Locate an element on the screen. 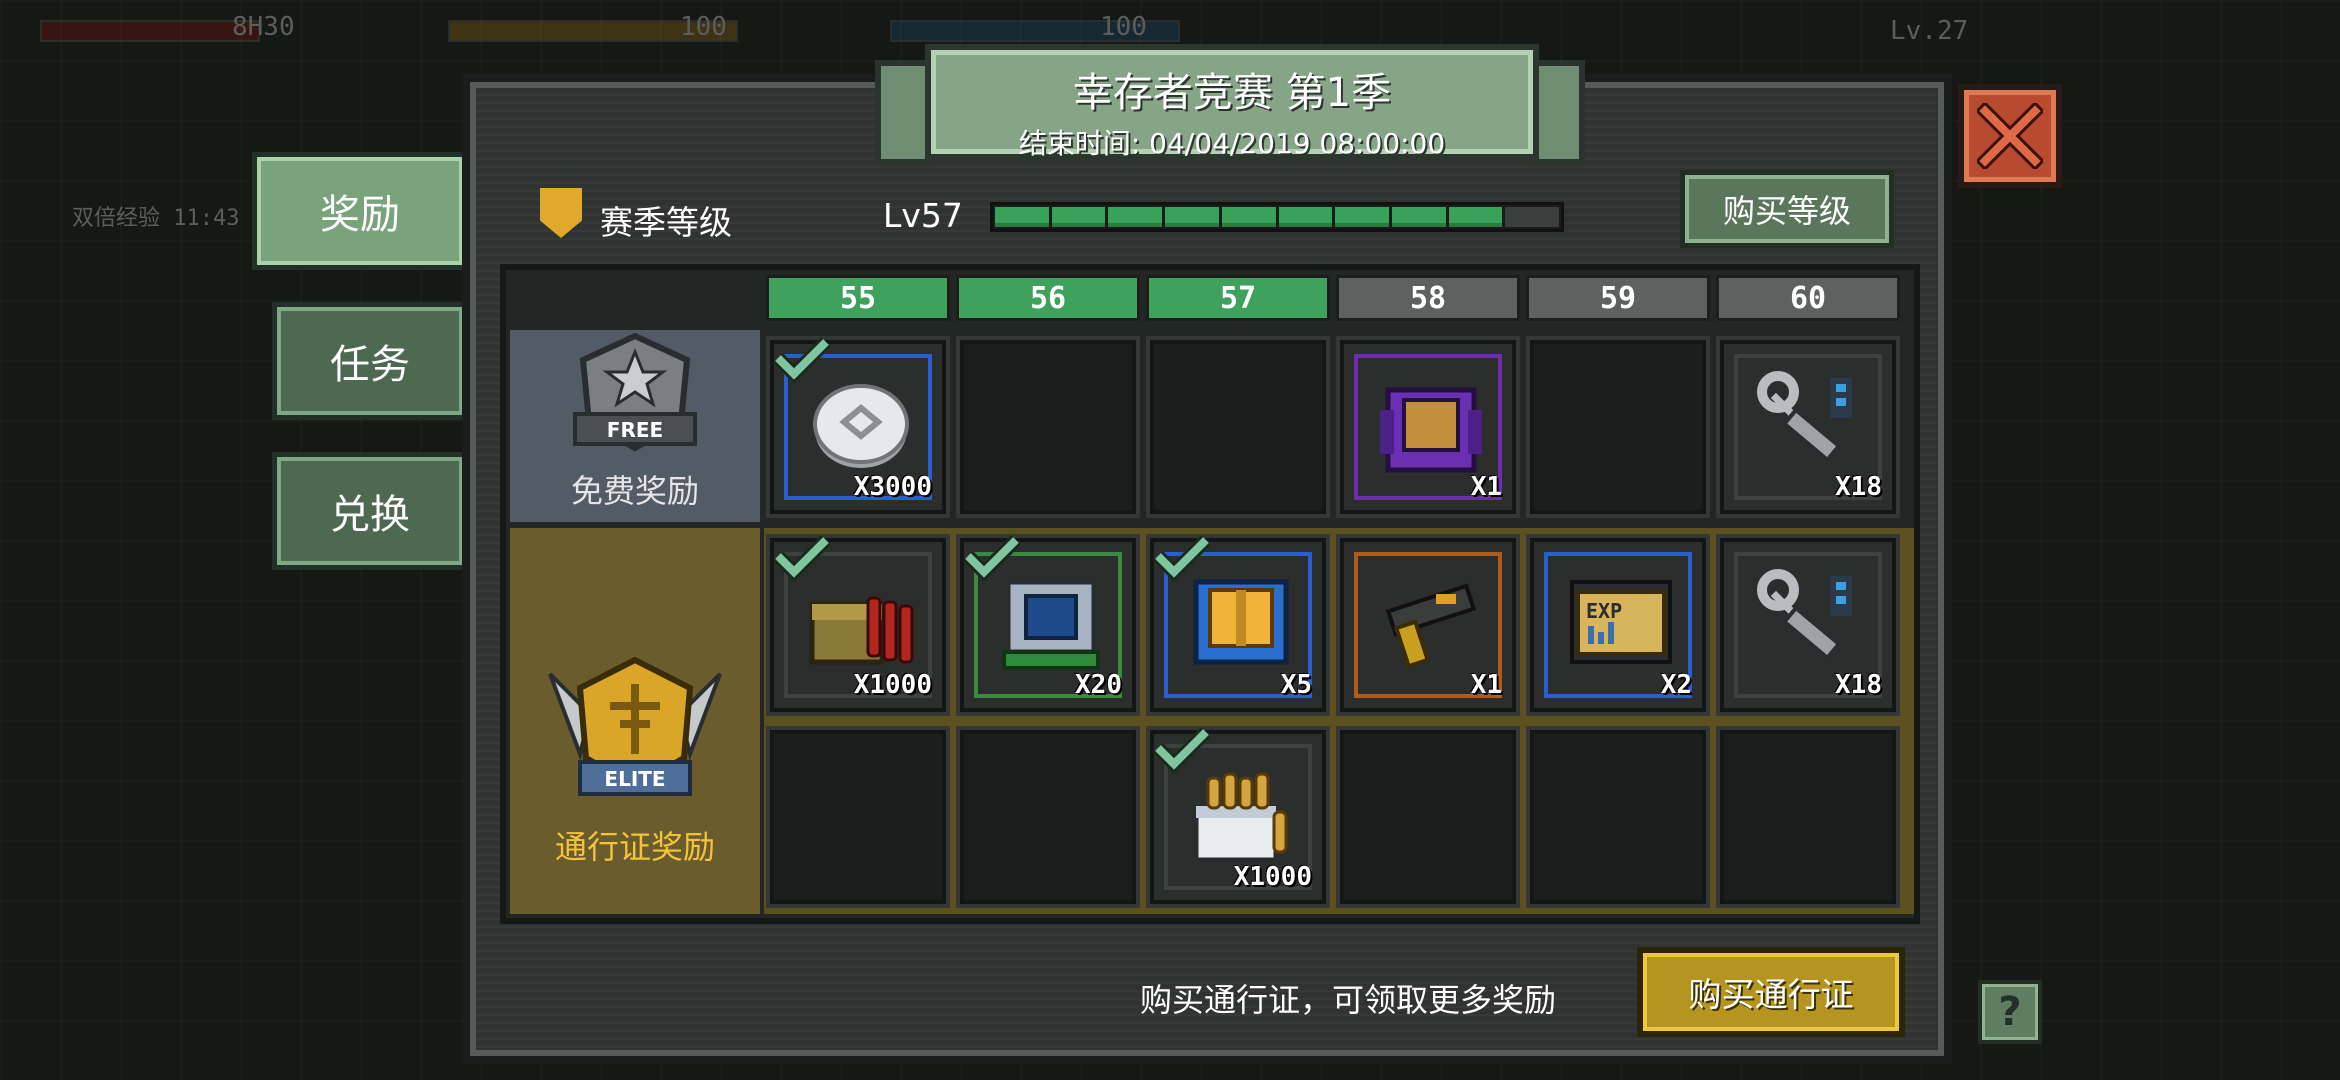 The image size is (2340, 1080). buy-pass-button: 购买通行证 is located at coordinates (1771, 992).